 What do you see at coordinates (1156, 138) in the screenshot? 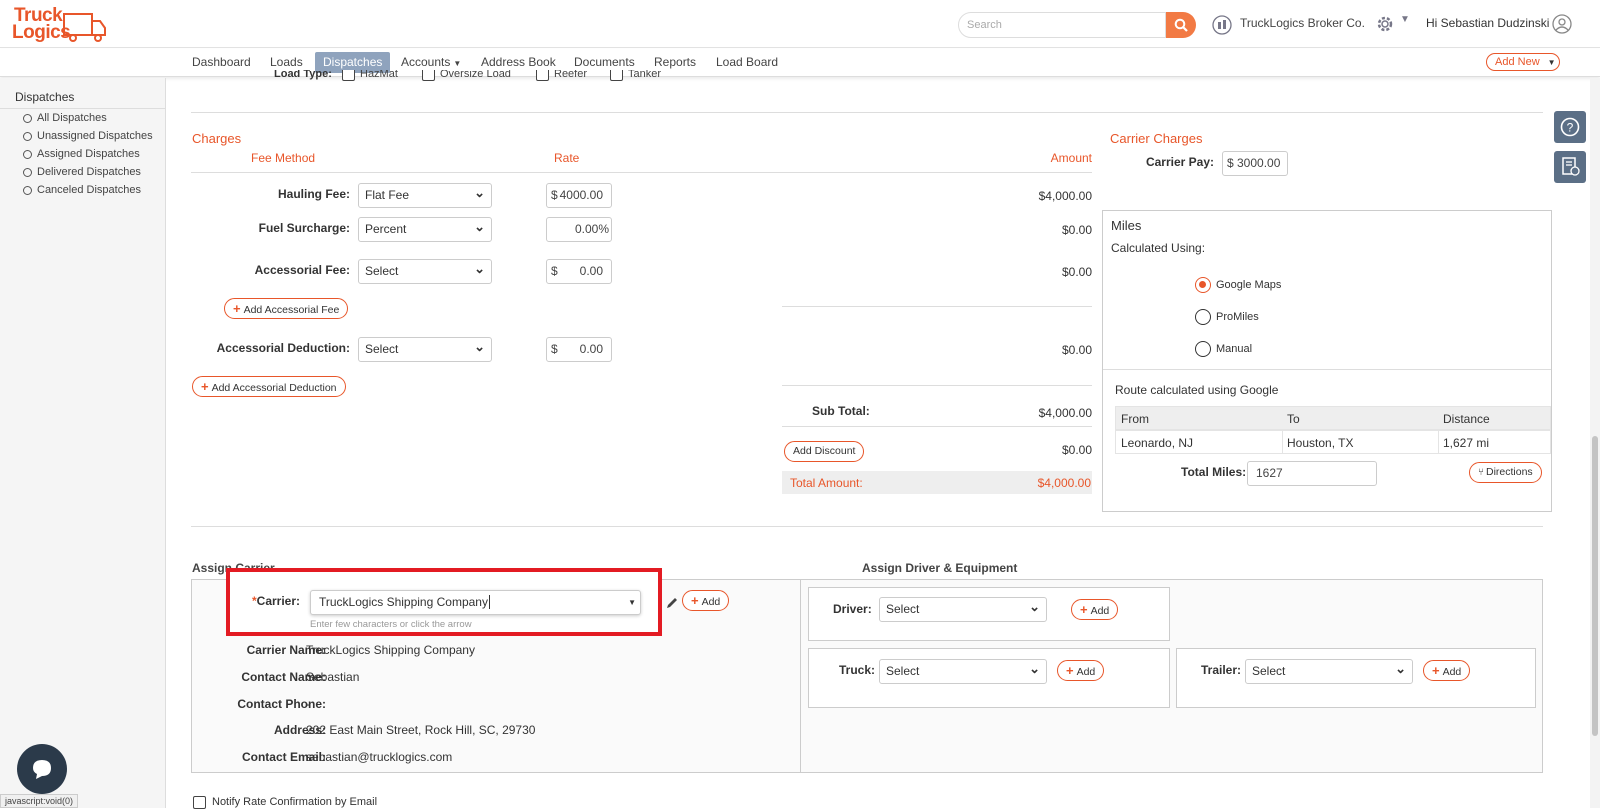
I see `carrier-charges-title: Carrier Charges` at bounding box center [1156, 138].